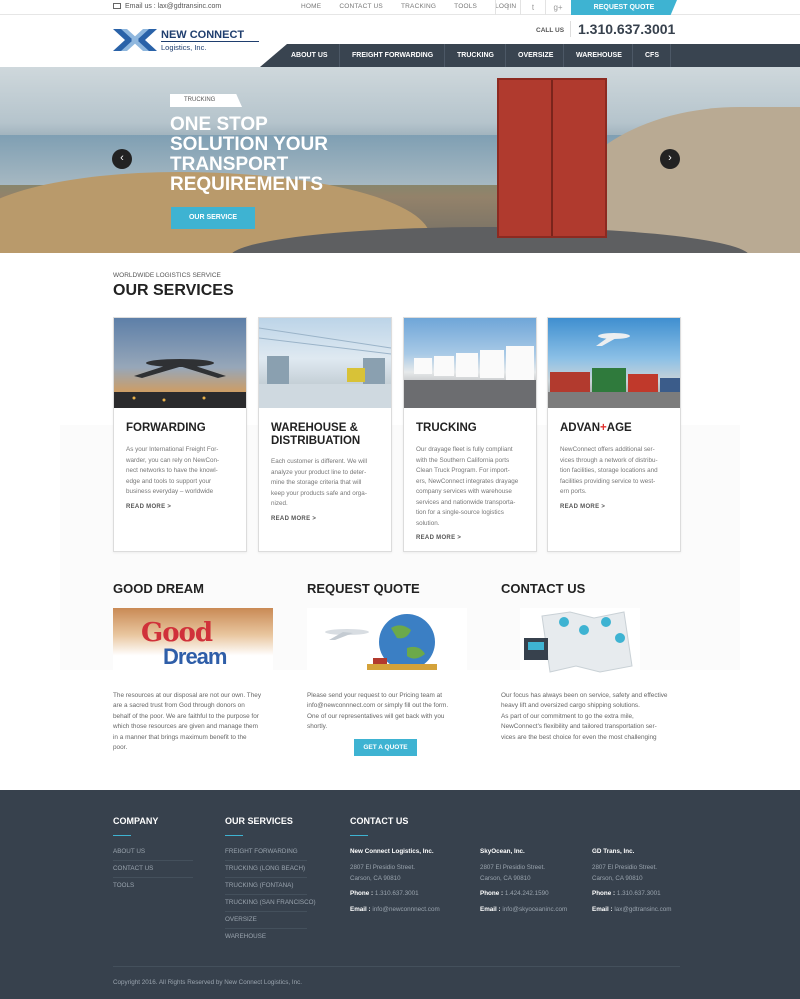 This screenshot has width=800, height=999. I want to click on footer-link-oversize: OVERSIZE, so click(241, 919).